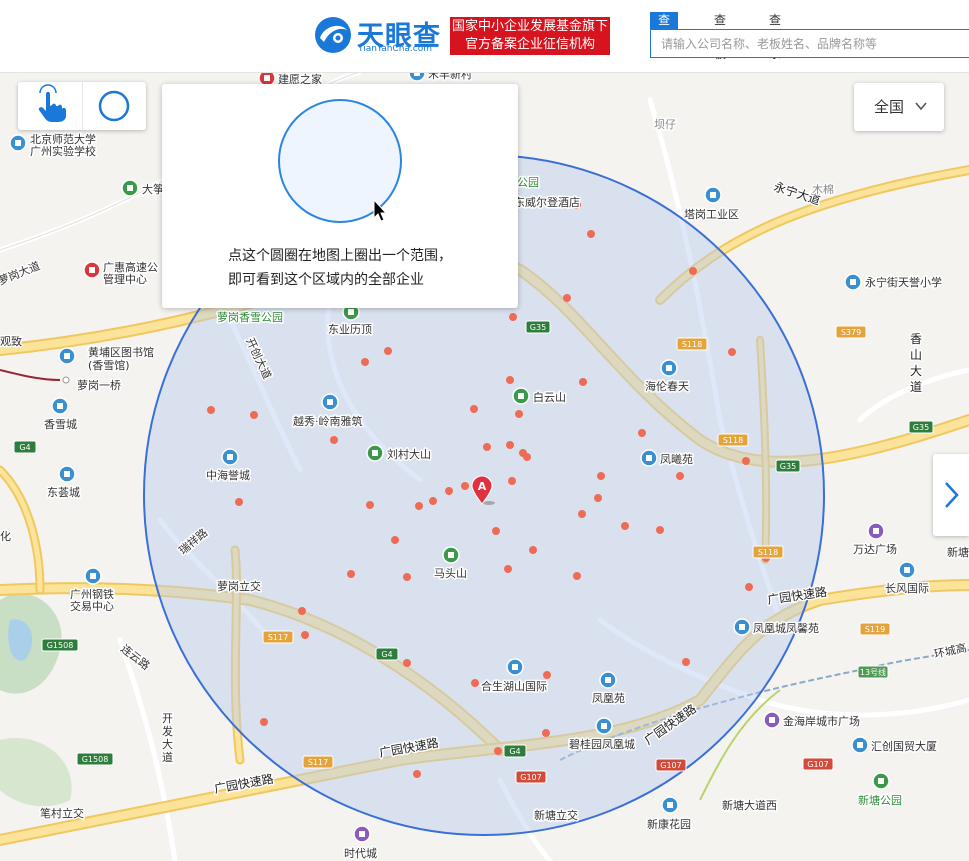 This screenshot has height=861, width=969. What do you see at coordinates (750, 805) in the screenshot?
I see `poi-label: 新塘大道西` at bounding box center [750, 805].